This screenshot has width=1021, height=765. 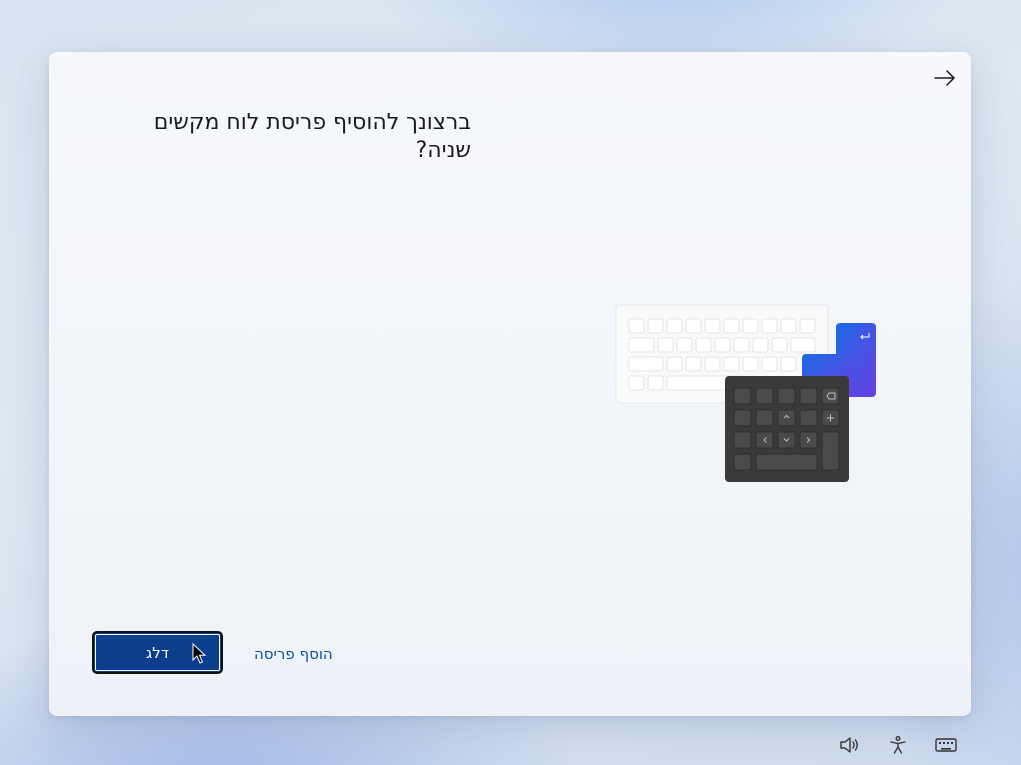 I want to click on volume-icon, so click(x=850, y=745).